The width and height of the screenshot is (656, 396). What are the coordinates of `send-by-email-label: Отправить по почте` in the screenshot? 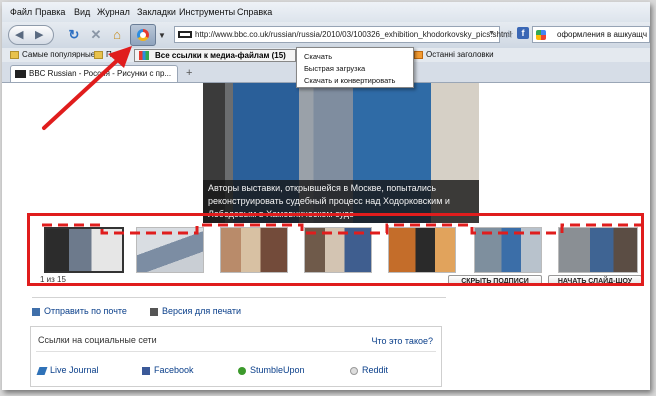 It's located at (85, 311).